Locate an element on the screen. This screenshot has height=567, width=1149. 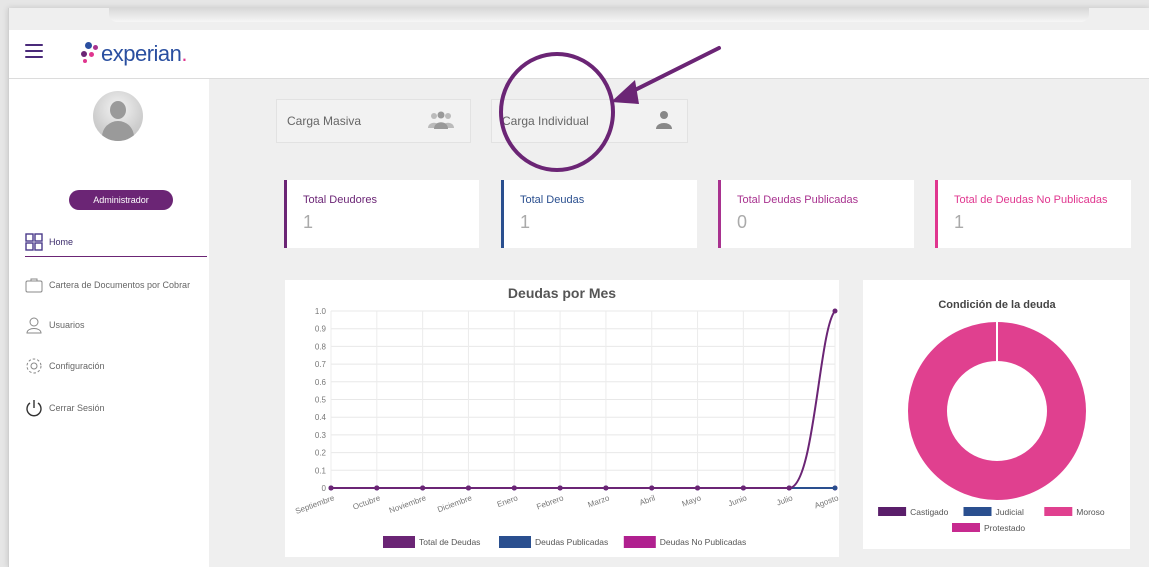
x-tick-label: Agosto is located at coordinates (826, 501).